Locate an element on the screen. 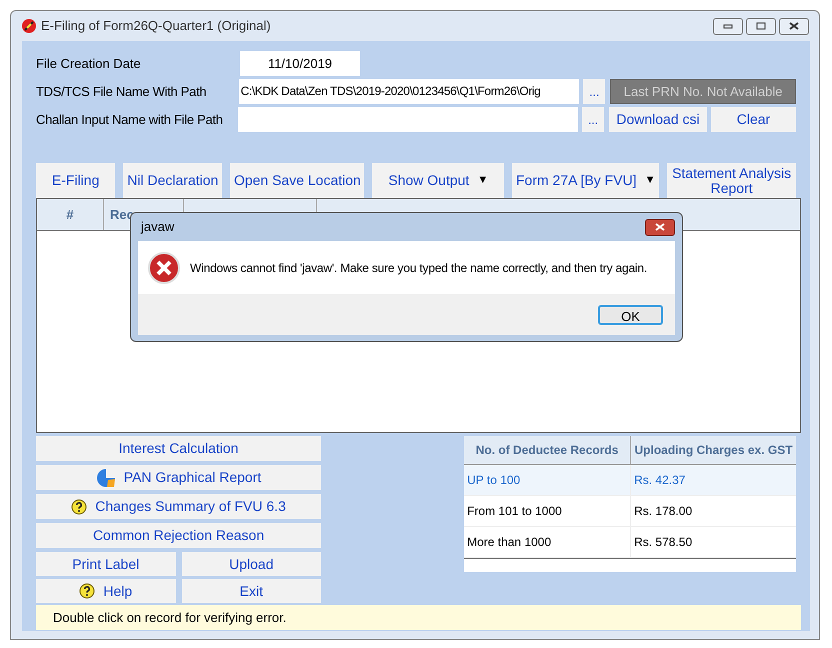  table-cell: From 101 to 1000 is located at coordinates (548, 511).